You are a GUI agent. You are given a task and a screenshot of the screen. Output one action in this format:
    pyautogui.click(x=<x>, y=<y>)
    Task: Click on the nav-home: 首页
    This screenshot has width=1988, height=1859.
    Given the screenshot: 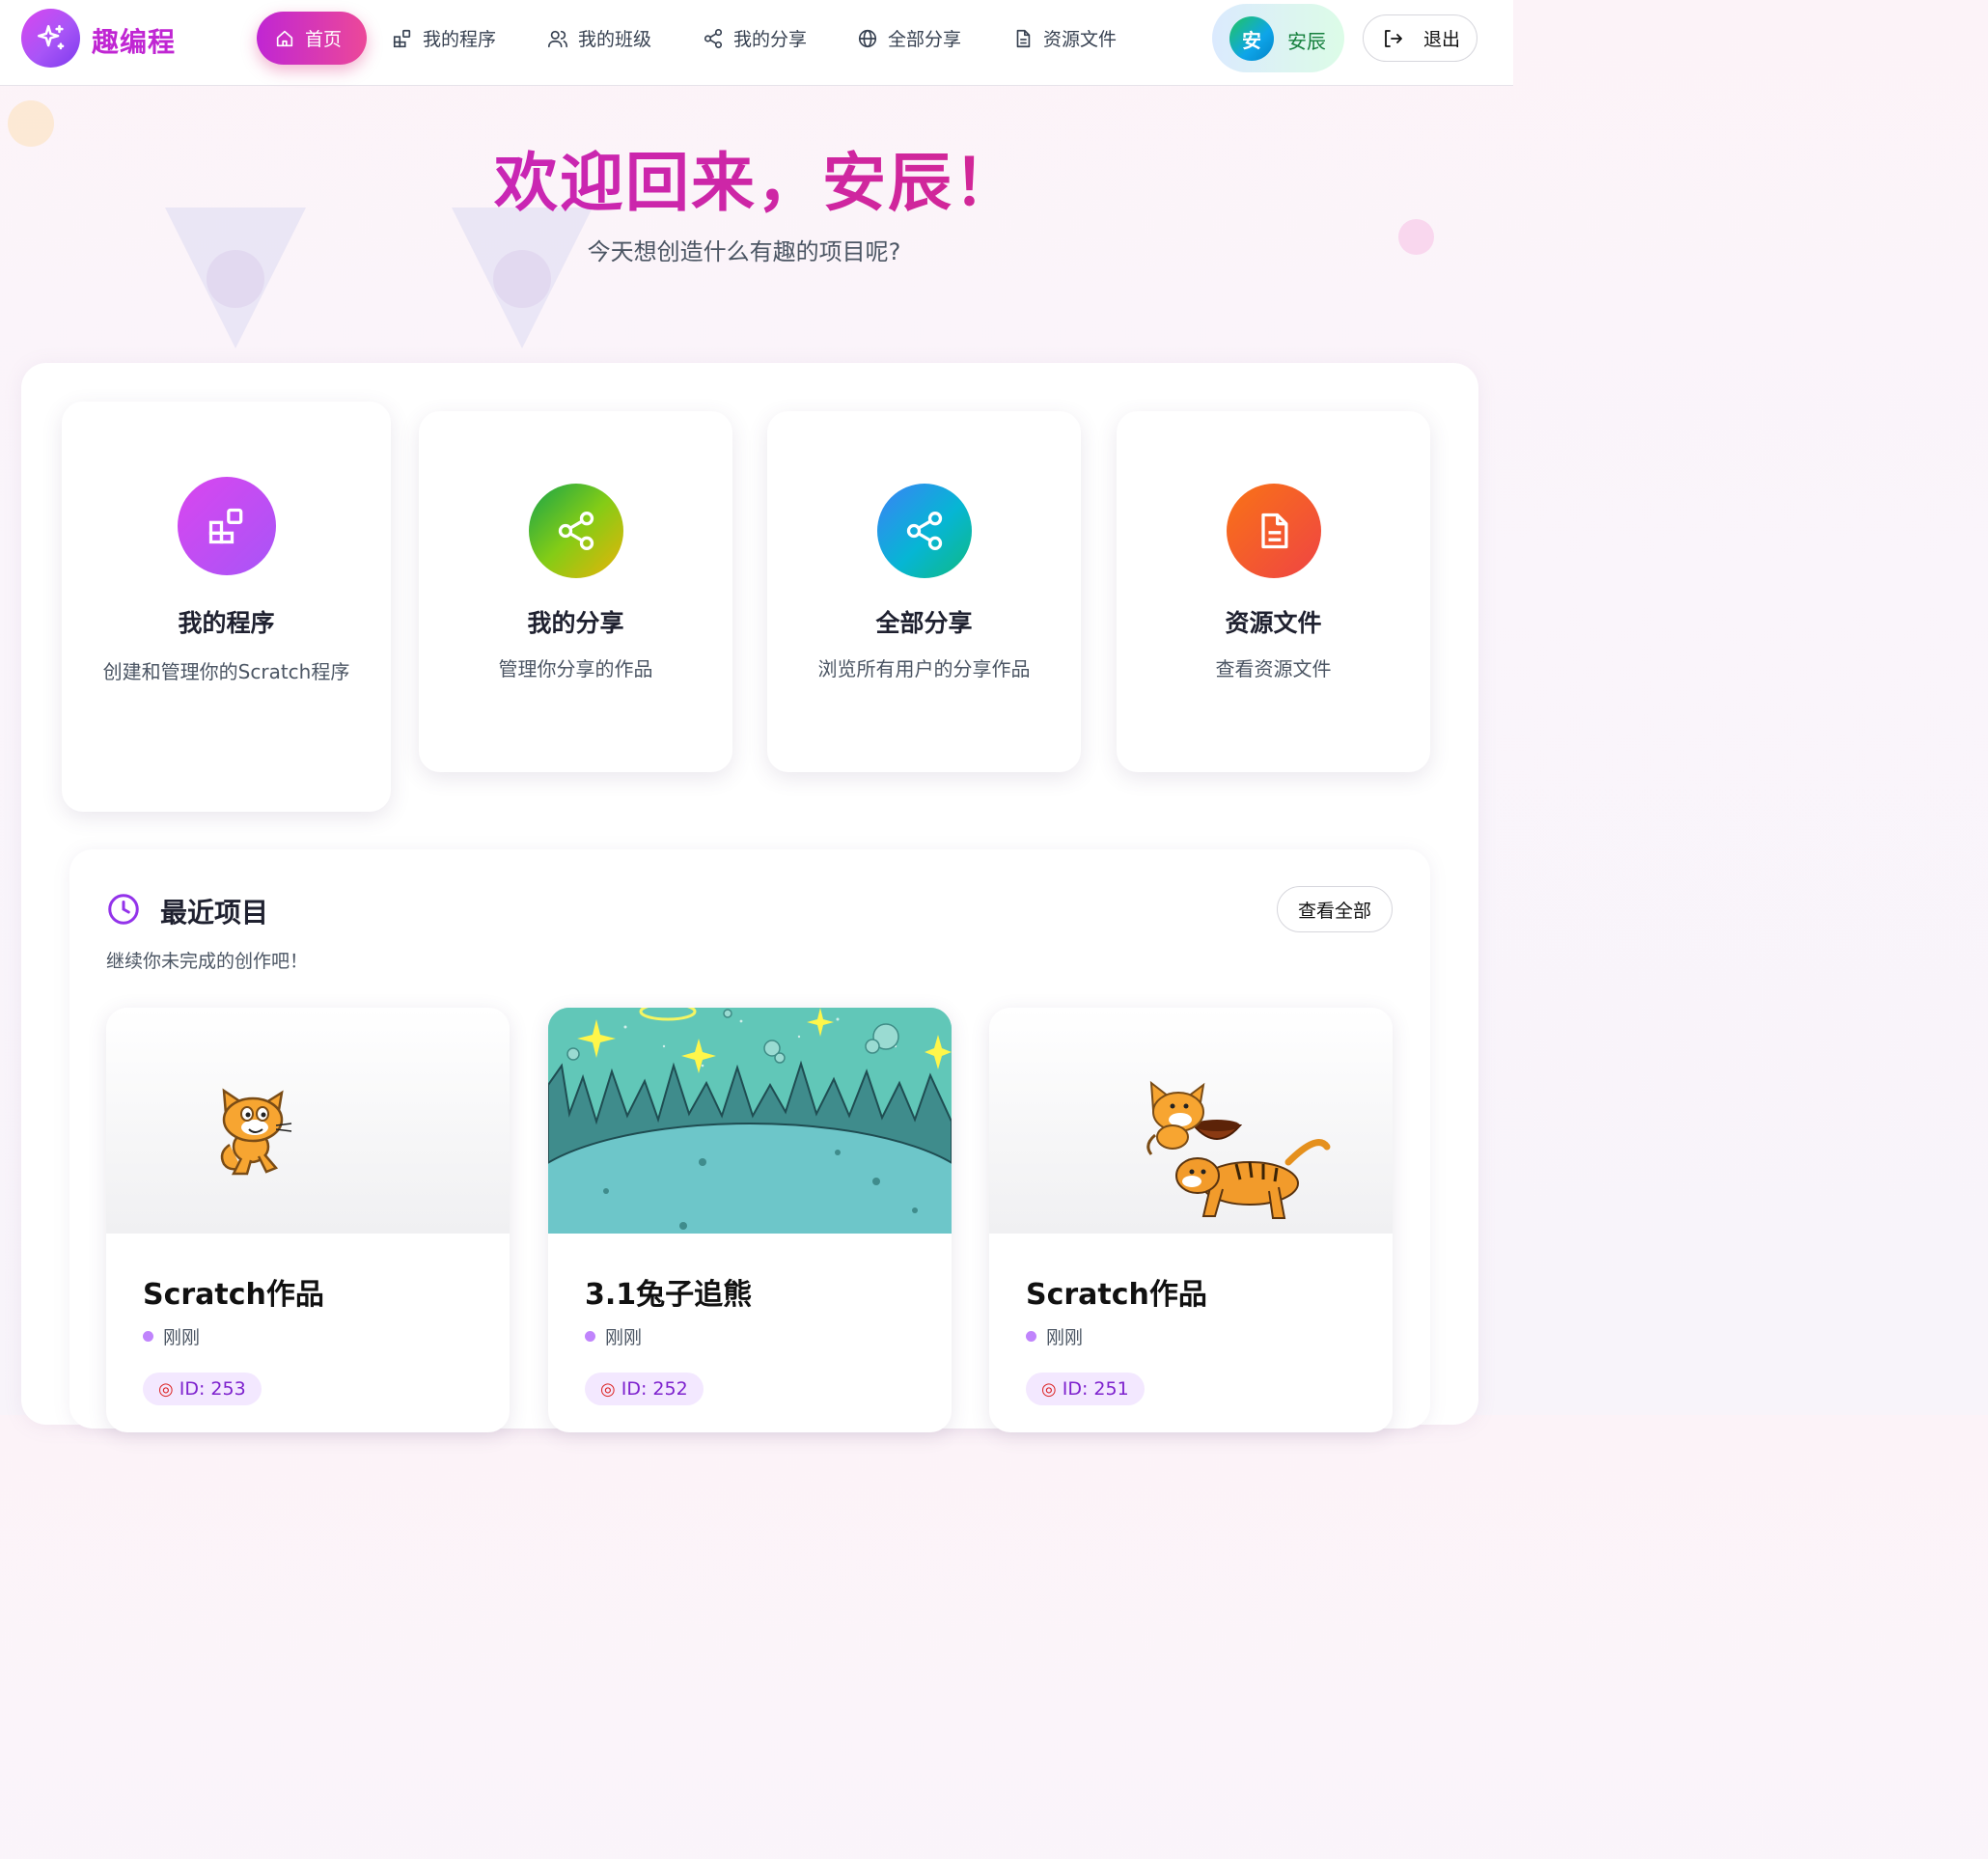 What is the action you would take?
    pyautogui.click(x=312, y=38)
    